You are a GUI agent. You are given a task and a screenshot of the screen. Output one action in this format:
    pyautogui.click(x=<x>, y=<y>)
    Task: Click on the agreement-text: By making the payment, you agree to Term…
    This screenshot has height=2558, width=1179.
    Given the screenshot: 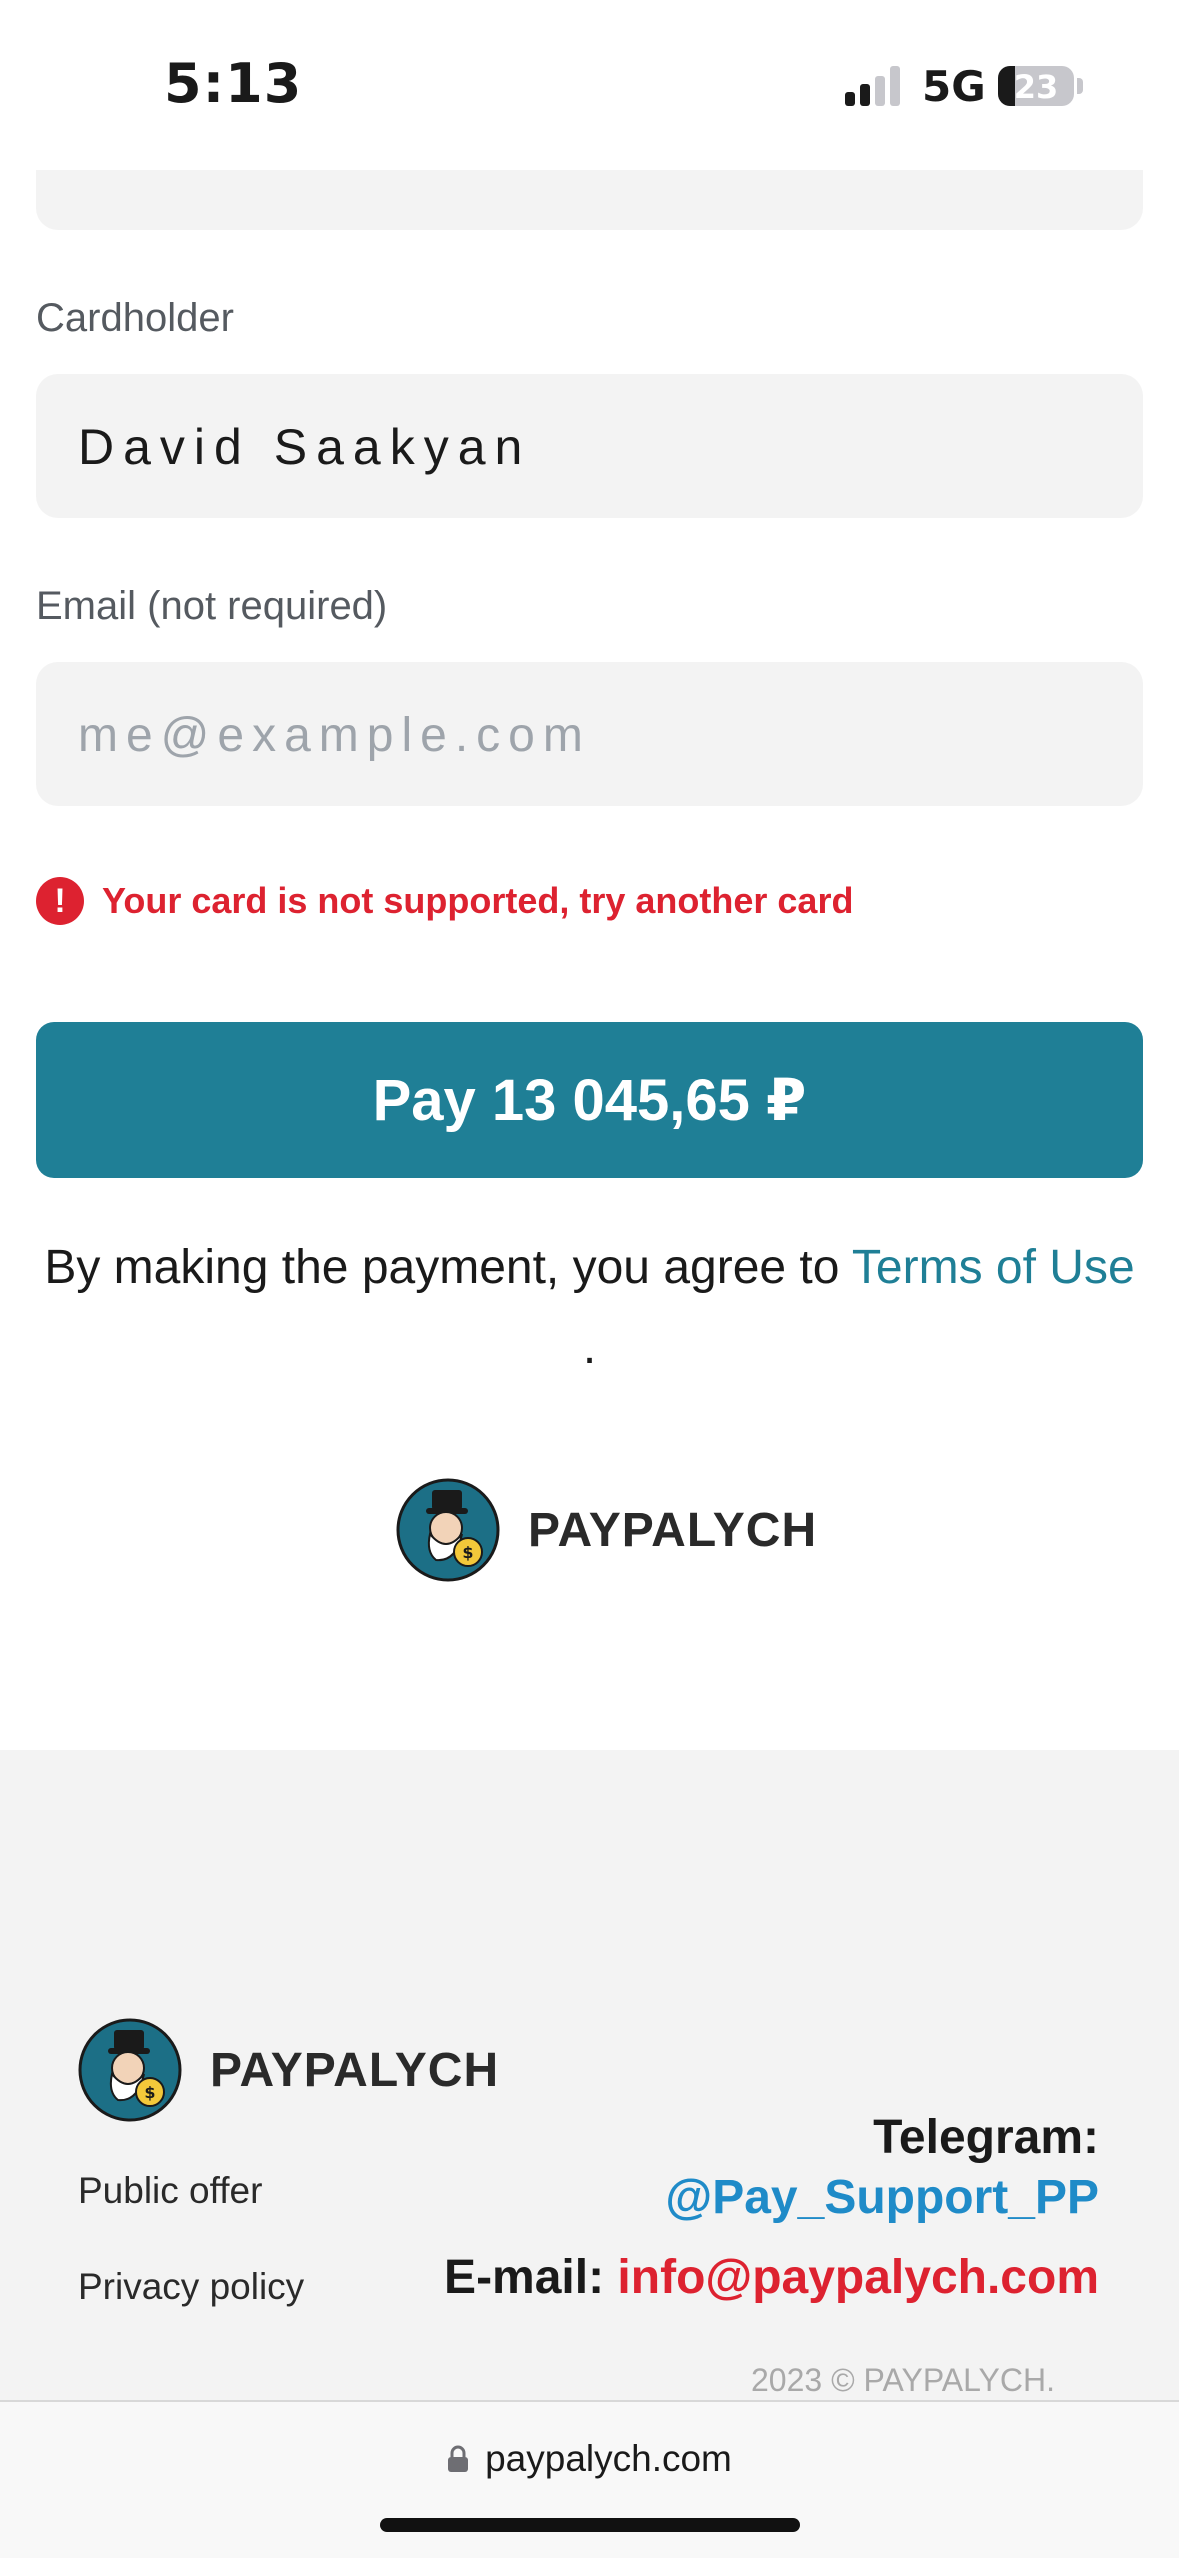 What is the action you would take?
    pyautogui.click(x=589, y=1267)
    